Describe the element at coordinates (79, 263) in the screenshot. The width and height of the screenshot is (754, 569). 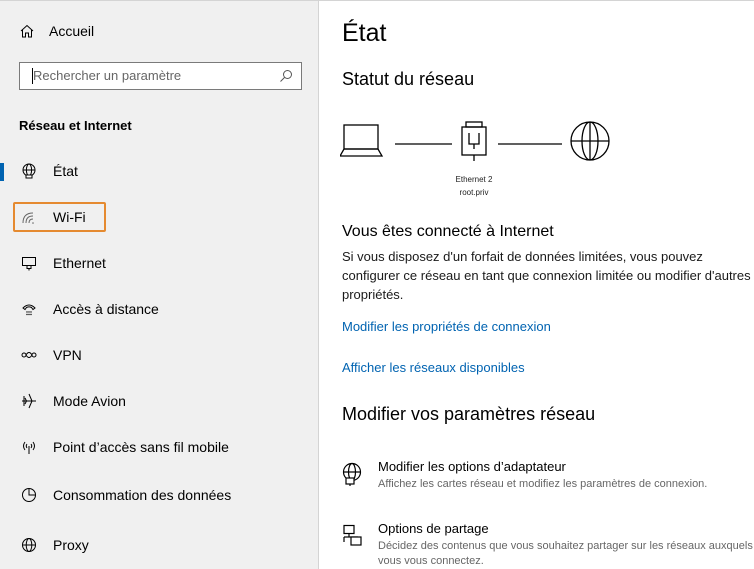
I see `sidebar-item-label: Ethernet` at that location.